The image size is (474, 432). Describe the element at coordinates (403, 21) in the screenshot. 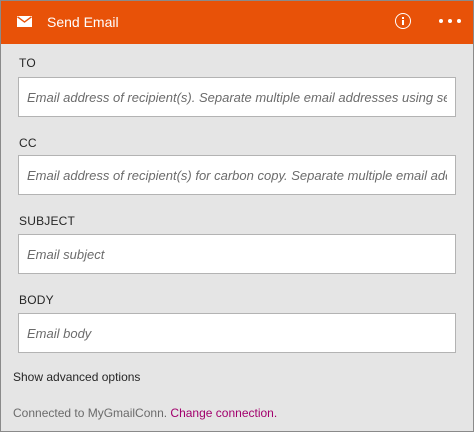

I see `info-icon` at that location.